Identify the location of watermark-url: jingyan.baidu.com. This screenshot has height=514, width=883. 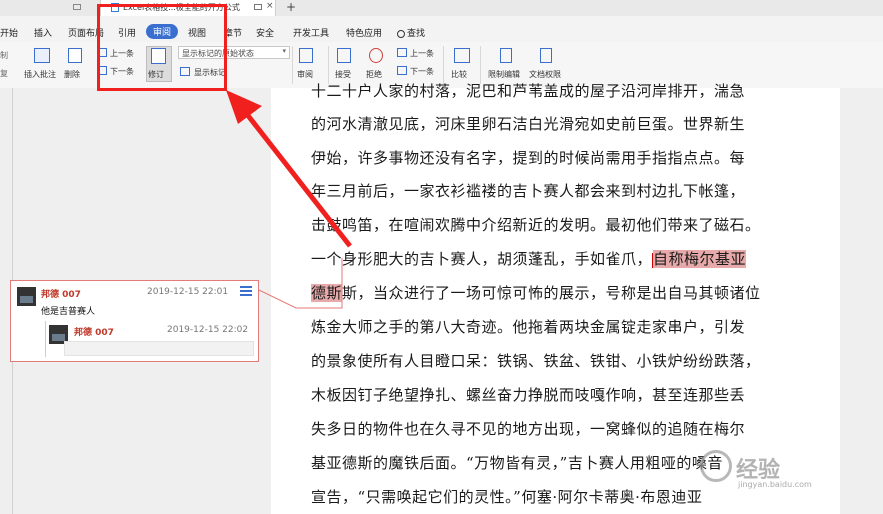
(775, 484).